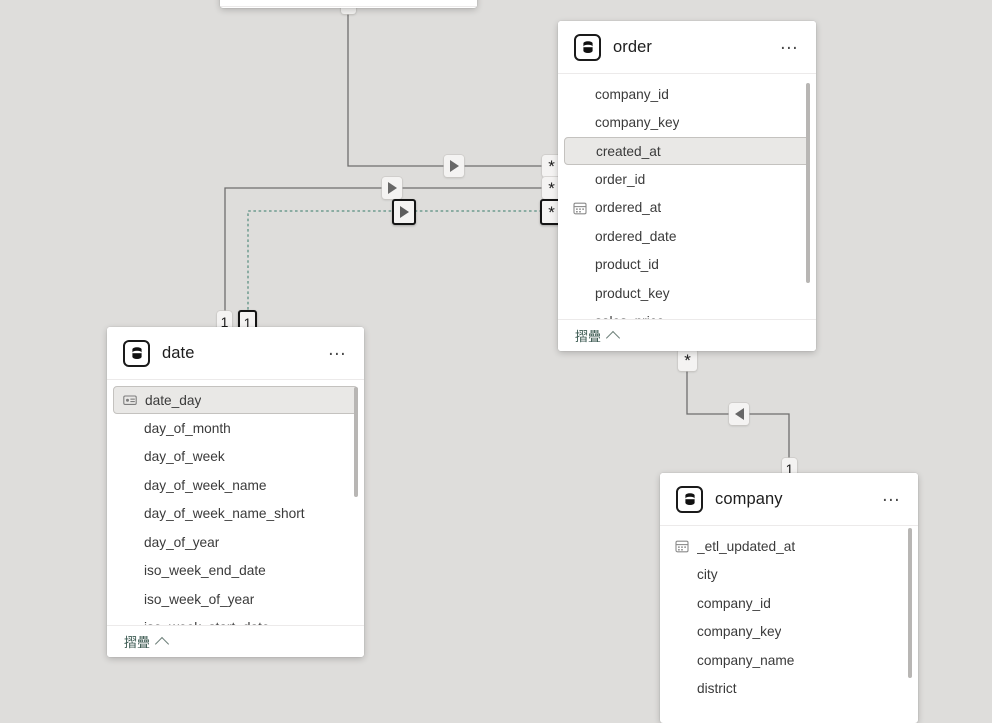  Describe the element at coordinates (687, 208) in the screenshot. I see `field-row: ordered_at` at that location.